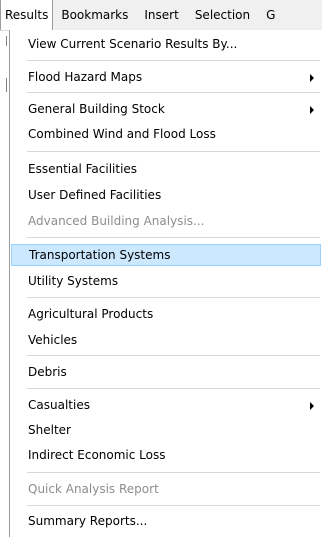 Image resolution: width=322 pixels, height=537 pixels. What do you see at coordinates (85, 77) in the screenshot?
I see `menu-item-label: Flood Hazard Maps` at bounding box center [85, 77].